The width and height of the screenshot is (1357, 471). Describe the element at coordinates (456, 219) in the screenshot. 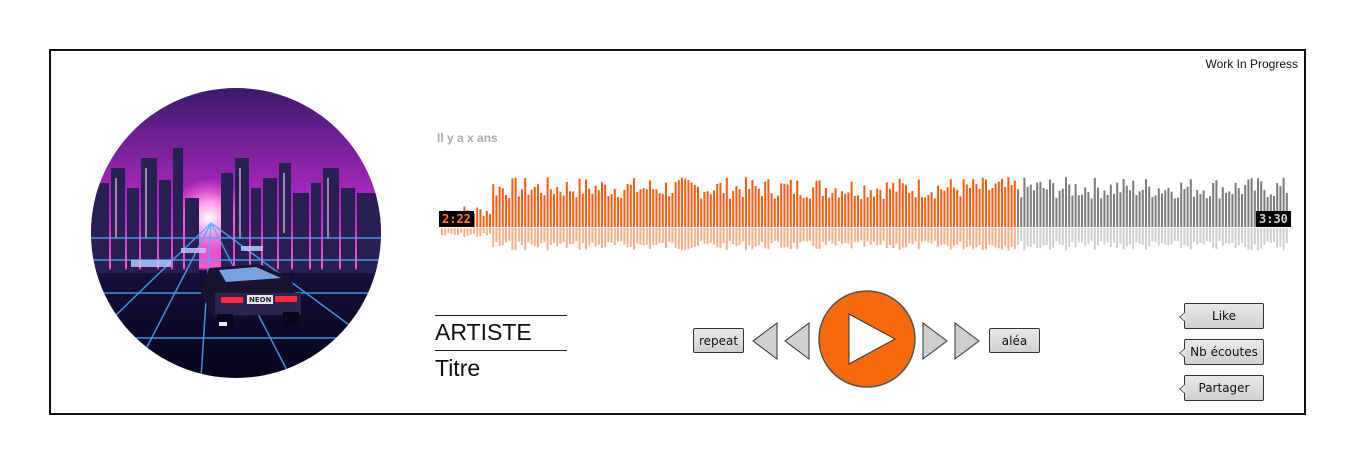

I see `current-time: 2:22` at that location.